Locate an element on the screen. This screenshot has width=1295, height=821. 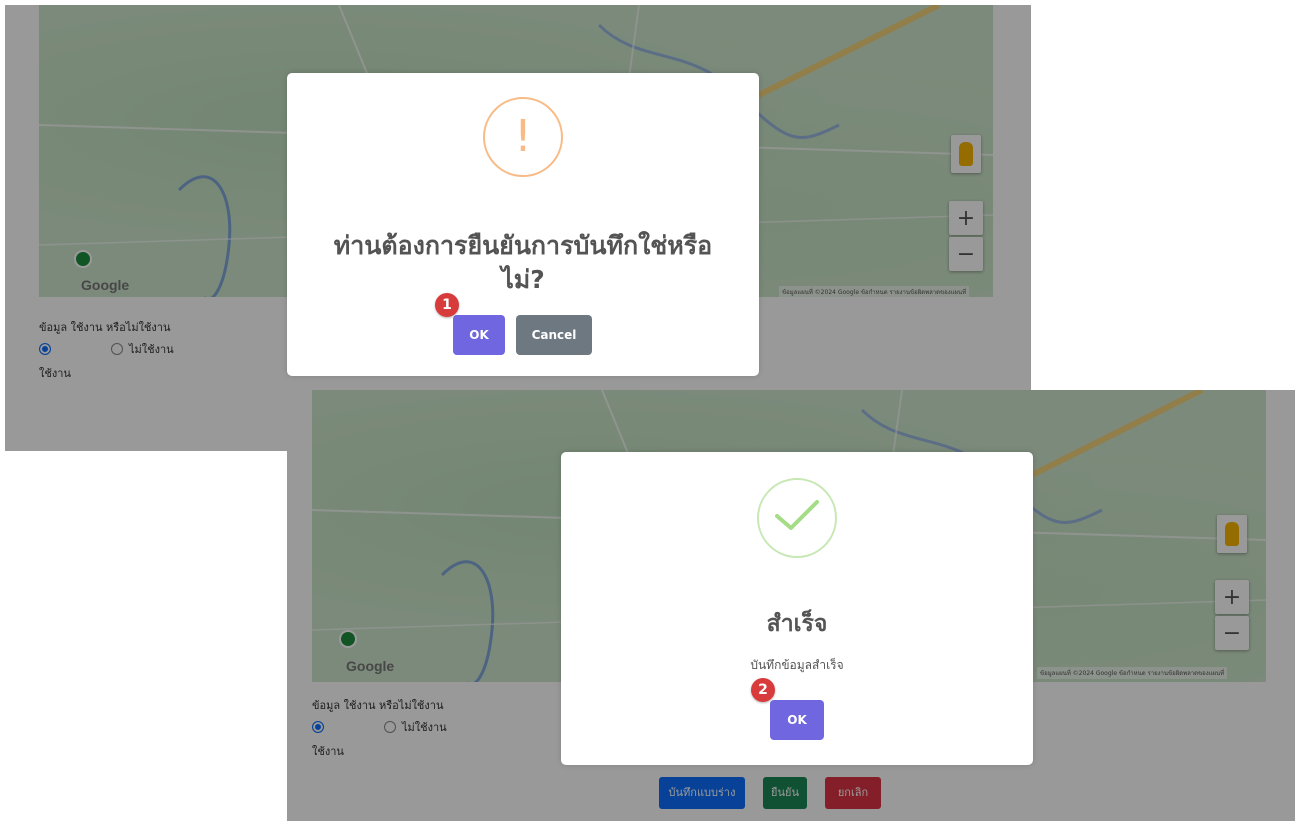
success-dialog-text: บันทึกข้อมูลสำเร็จ is located at coordinates (797, 665).